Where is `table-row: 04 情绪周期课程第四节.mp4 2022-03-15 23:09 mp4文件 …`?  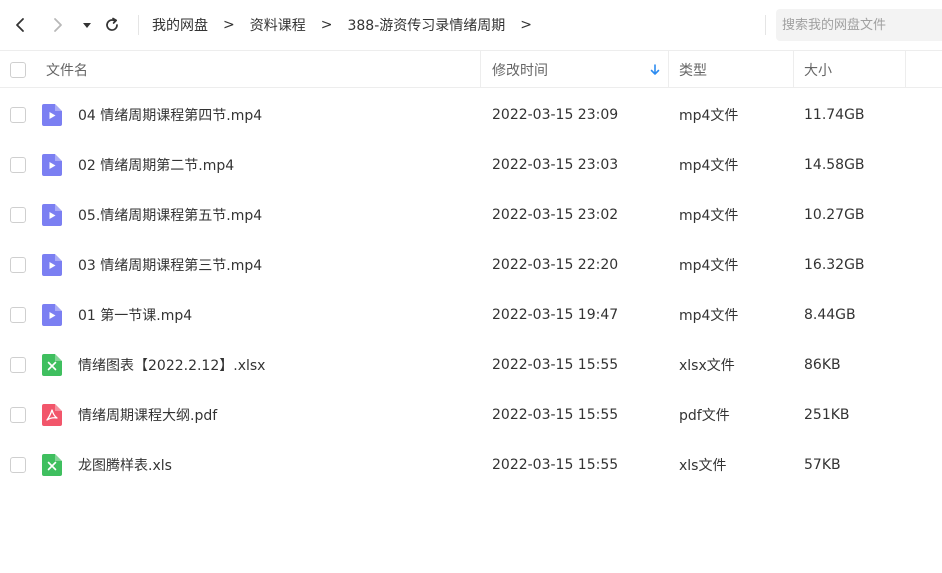 table-row: 04 情绪周期课程第四节.mp4 2022-03-15 23:09 mp4文件 … is located at coordinates (471, 115).